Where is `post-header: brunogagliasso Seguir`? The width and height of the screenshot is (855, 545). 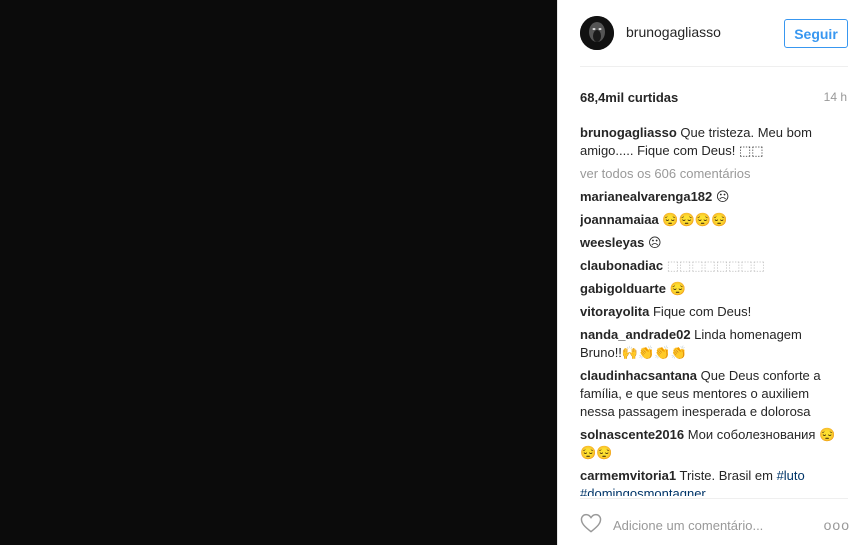
post-header: brunogagliasso Seguir is located at coordinates (706, 33).